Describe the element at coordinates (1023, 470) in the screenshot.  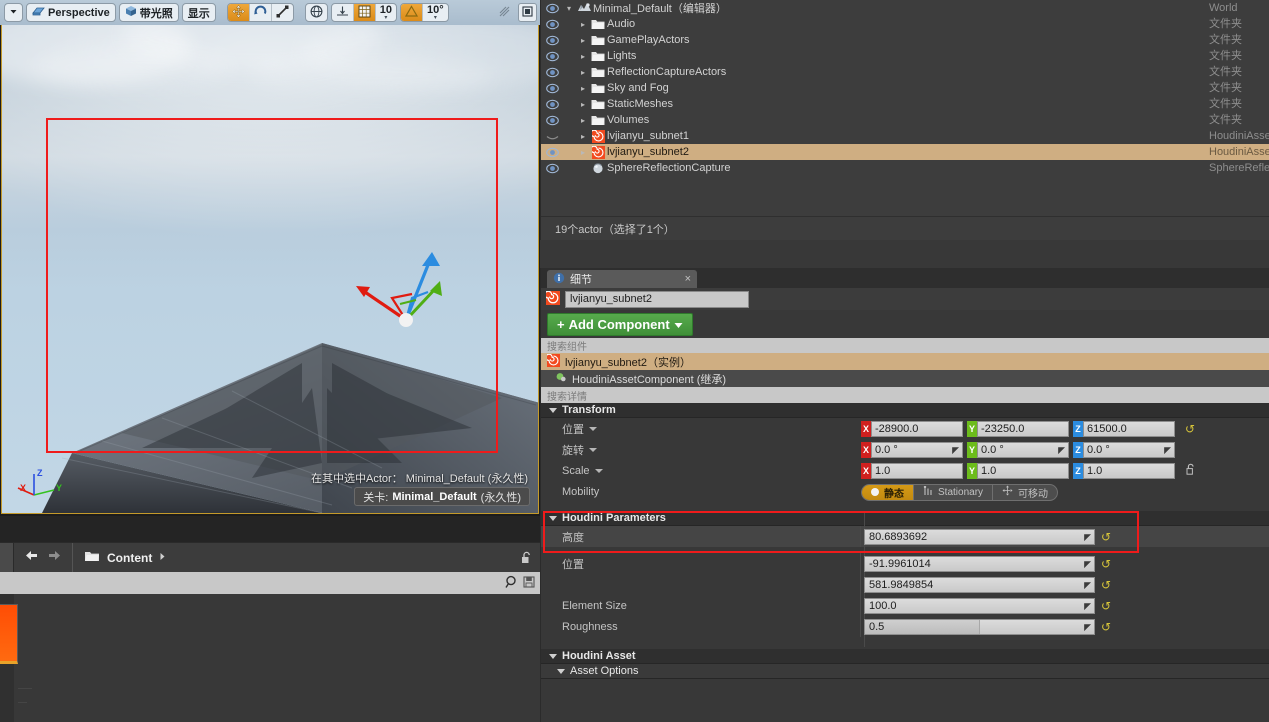
I see `scale-y-field: 1.0` at that location.